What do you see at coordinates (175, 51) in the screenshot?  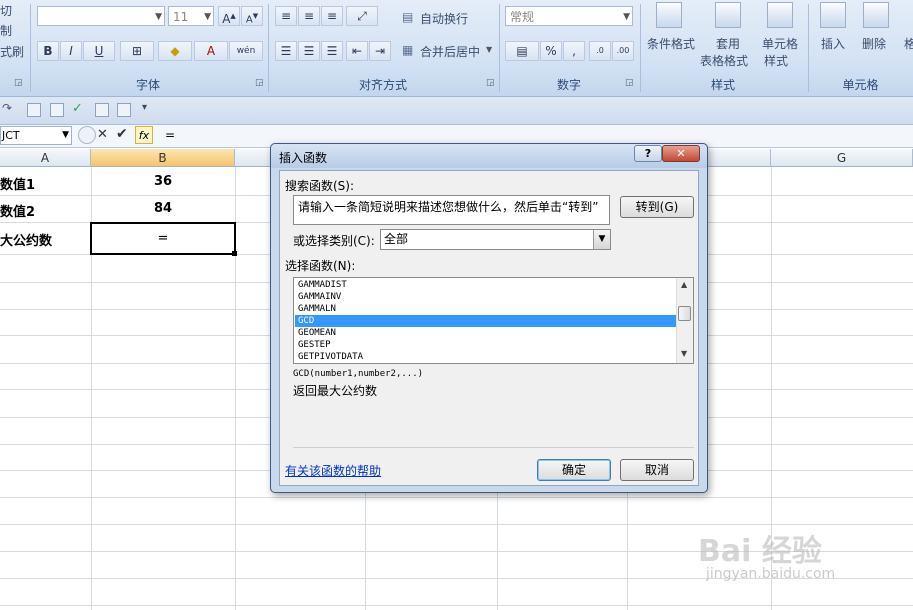 I see `fill-color-button: ◆` at bounding box center [175, 51].